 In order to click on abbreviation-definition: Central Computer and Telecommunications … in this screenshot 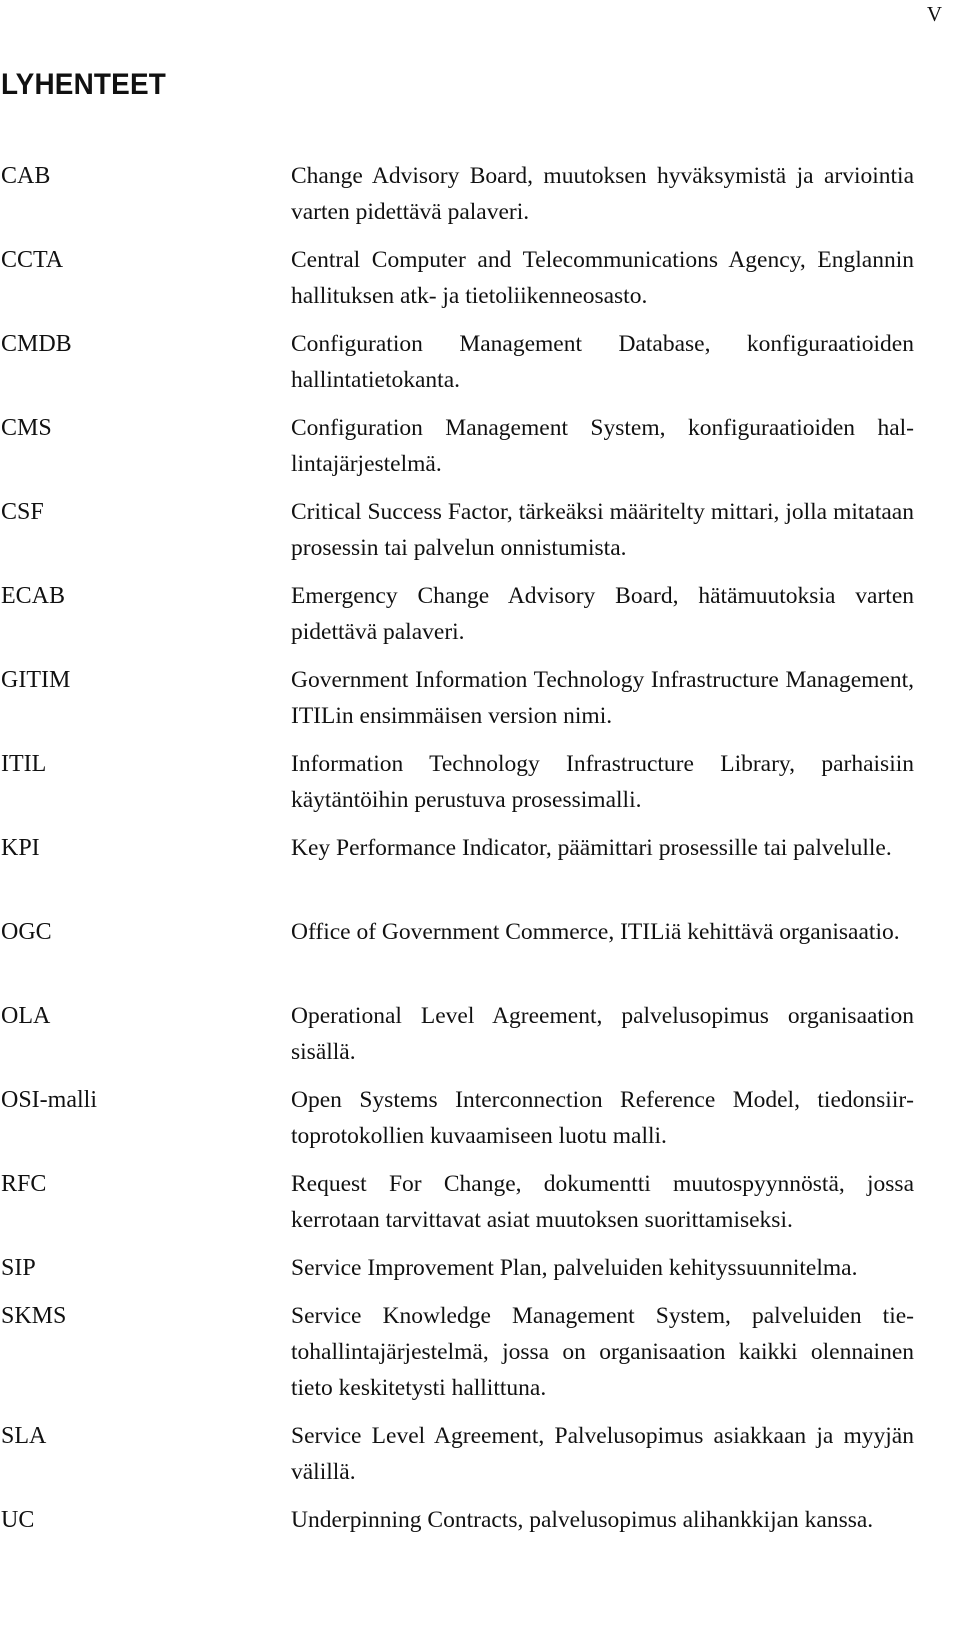, I will do `click(602, 278)`.